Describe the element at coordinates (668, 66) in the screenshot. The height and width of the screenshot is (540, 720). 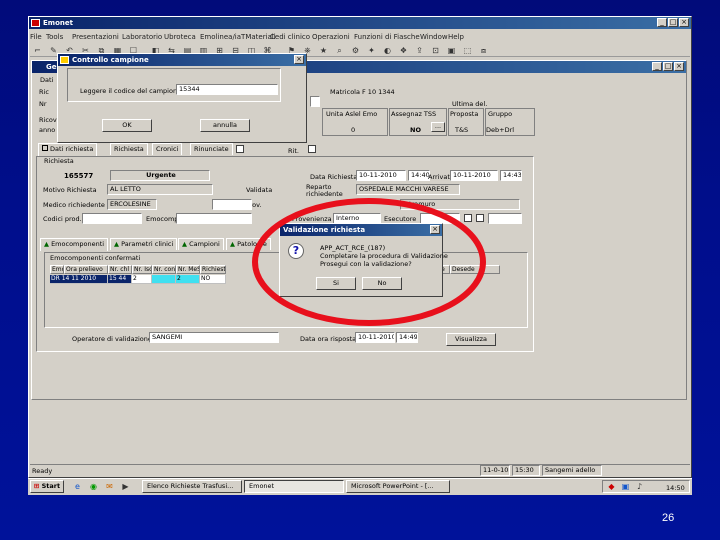
I see `child-maximize-button: □` at that location.